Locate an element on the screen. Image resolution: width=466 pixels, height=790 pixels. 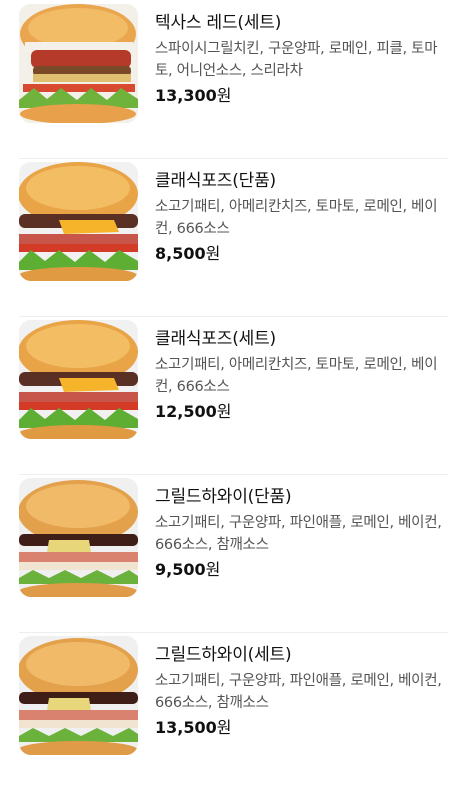
item-name: 그릴드하와이(단품) is located at coordinates (223, 497).